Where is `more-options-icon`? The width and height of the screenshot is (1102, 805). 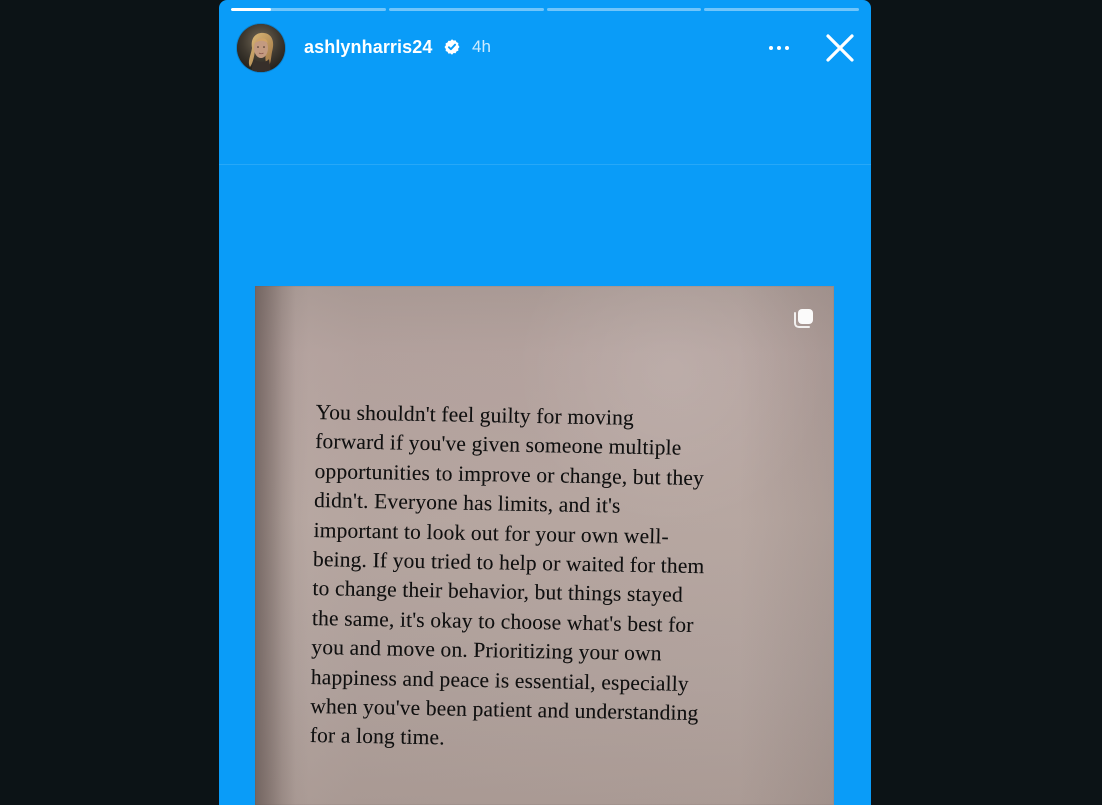
more-options-icon is located at coordinates (779, 48).